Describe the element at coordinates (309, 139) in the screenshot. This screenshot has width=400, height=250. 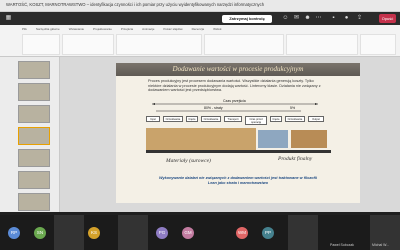
I see `boxes-image` at that location.